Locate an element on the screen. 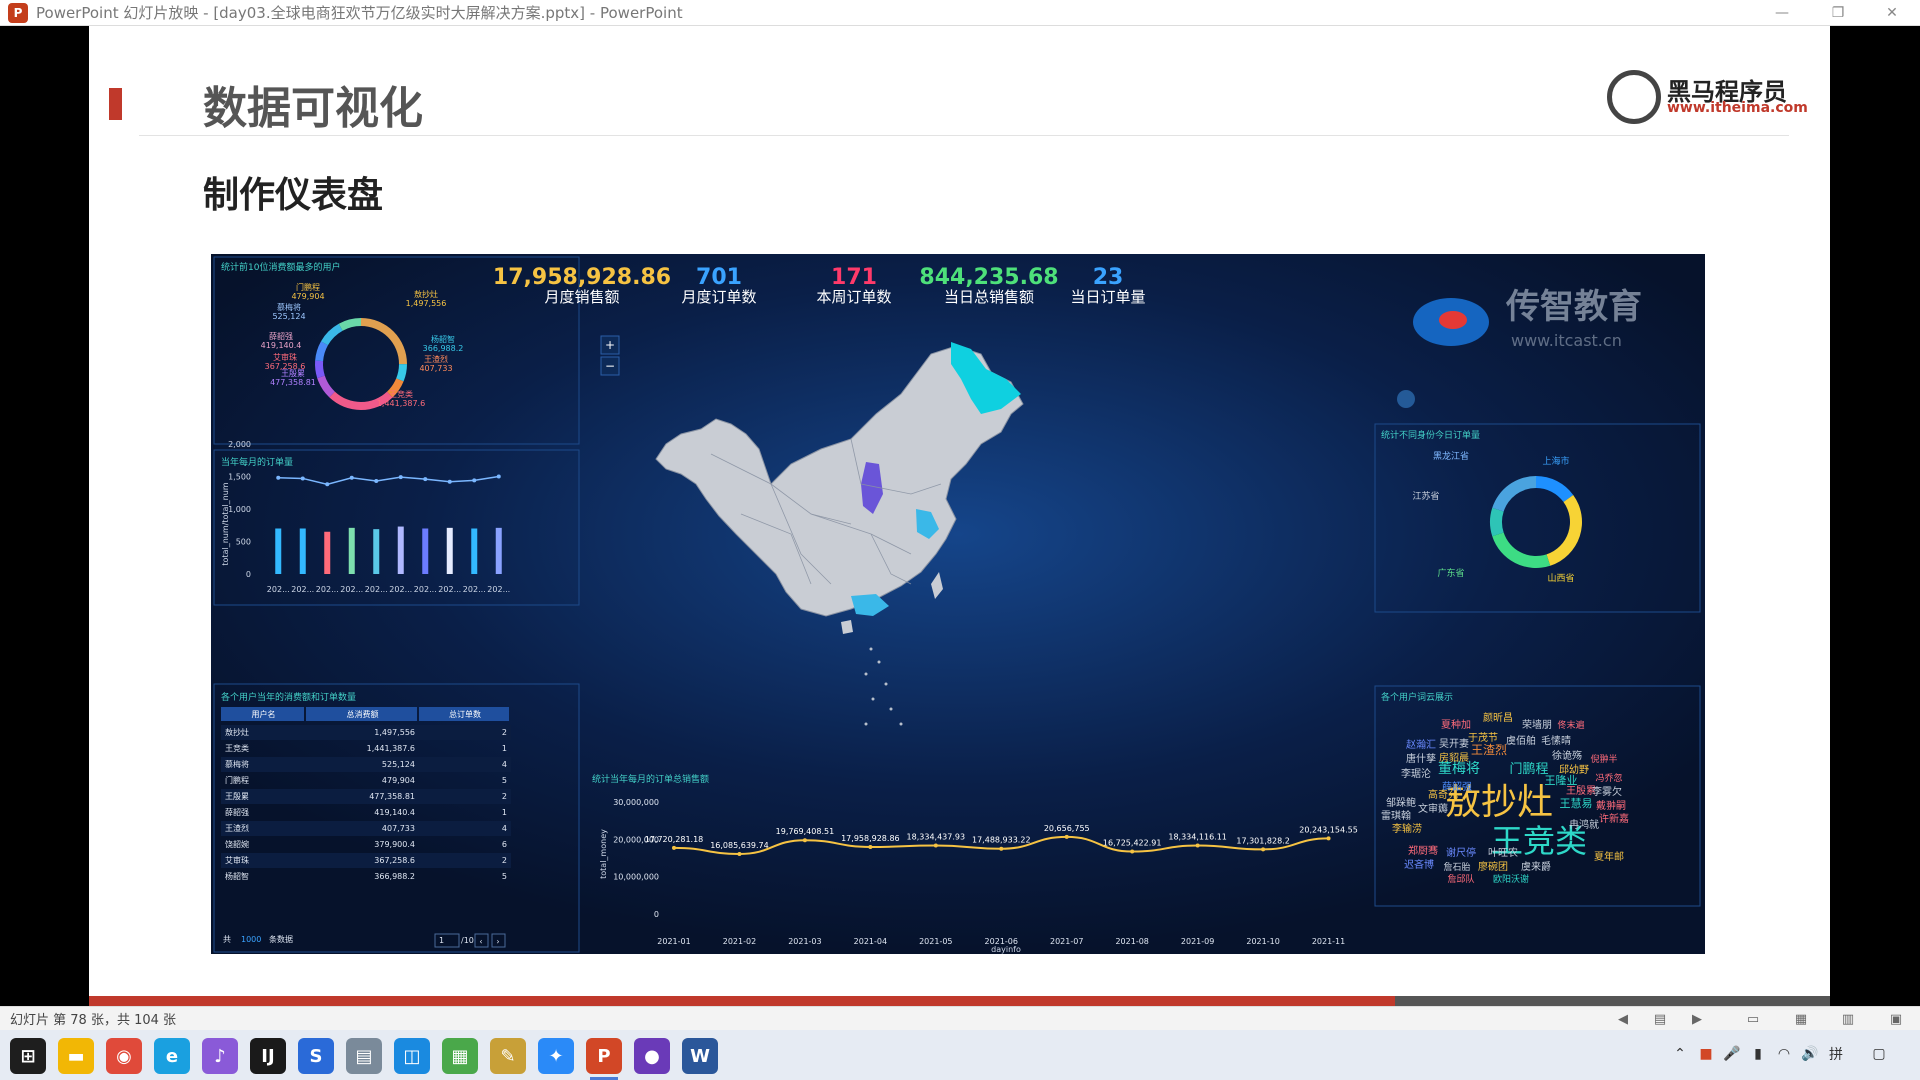  sales-xtick-6: 2021-07 is located at coordinates (1066, 941).